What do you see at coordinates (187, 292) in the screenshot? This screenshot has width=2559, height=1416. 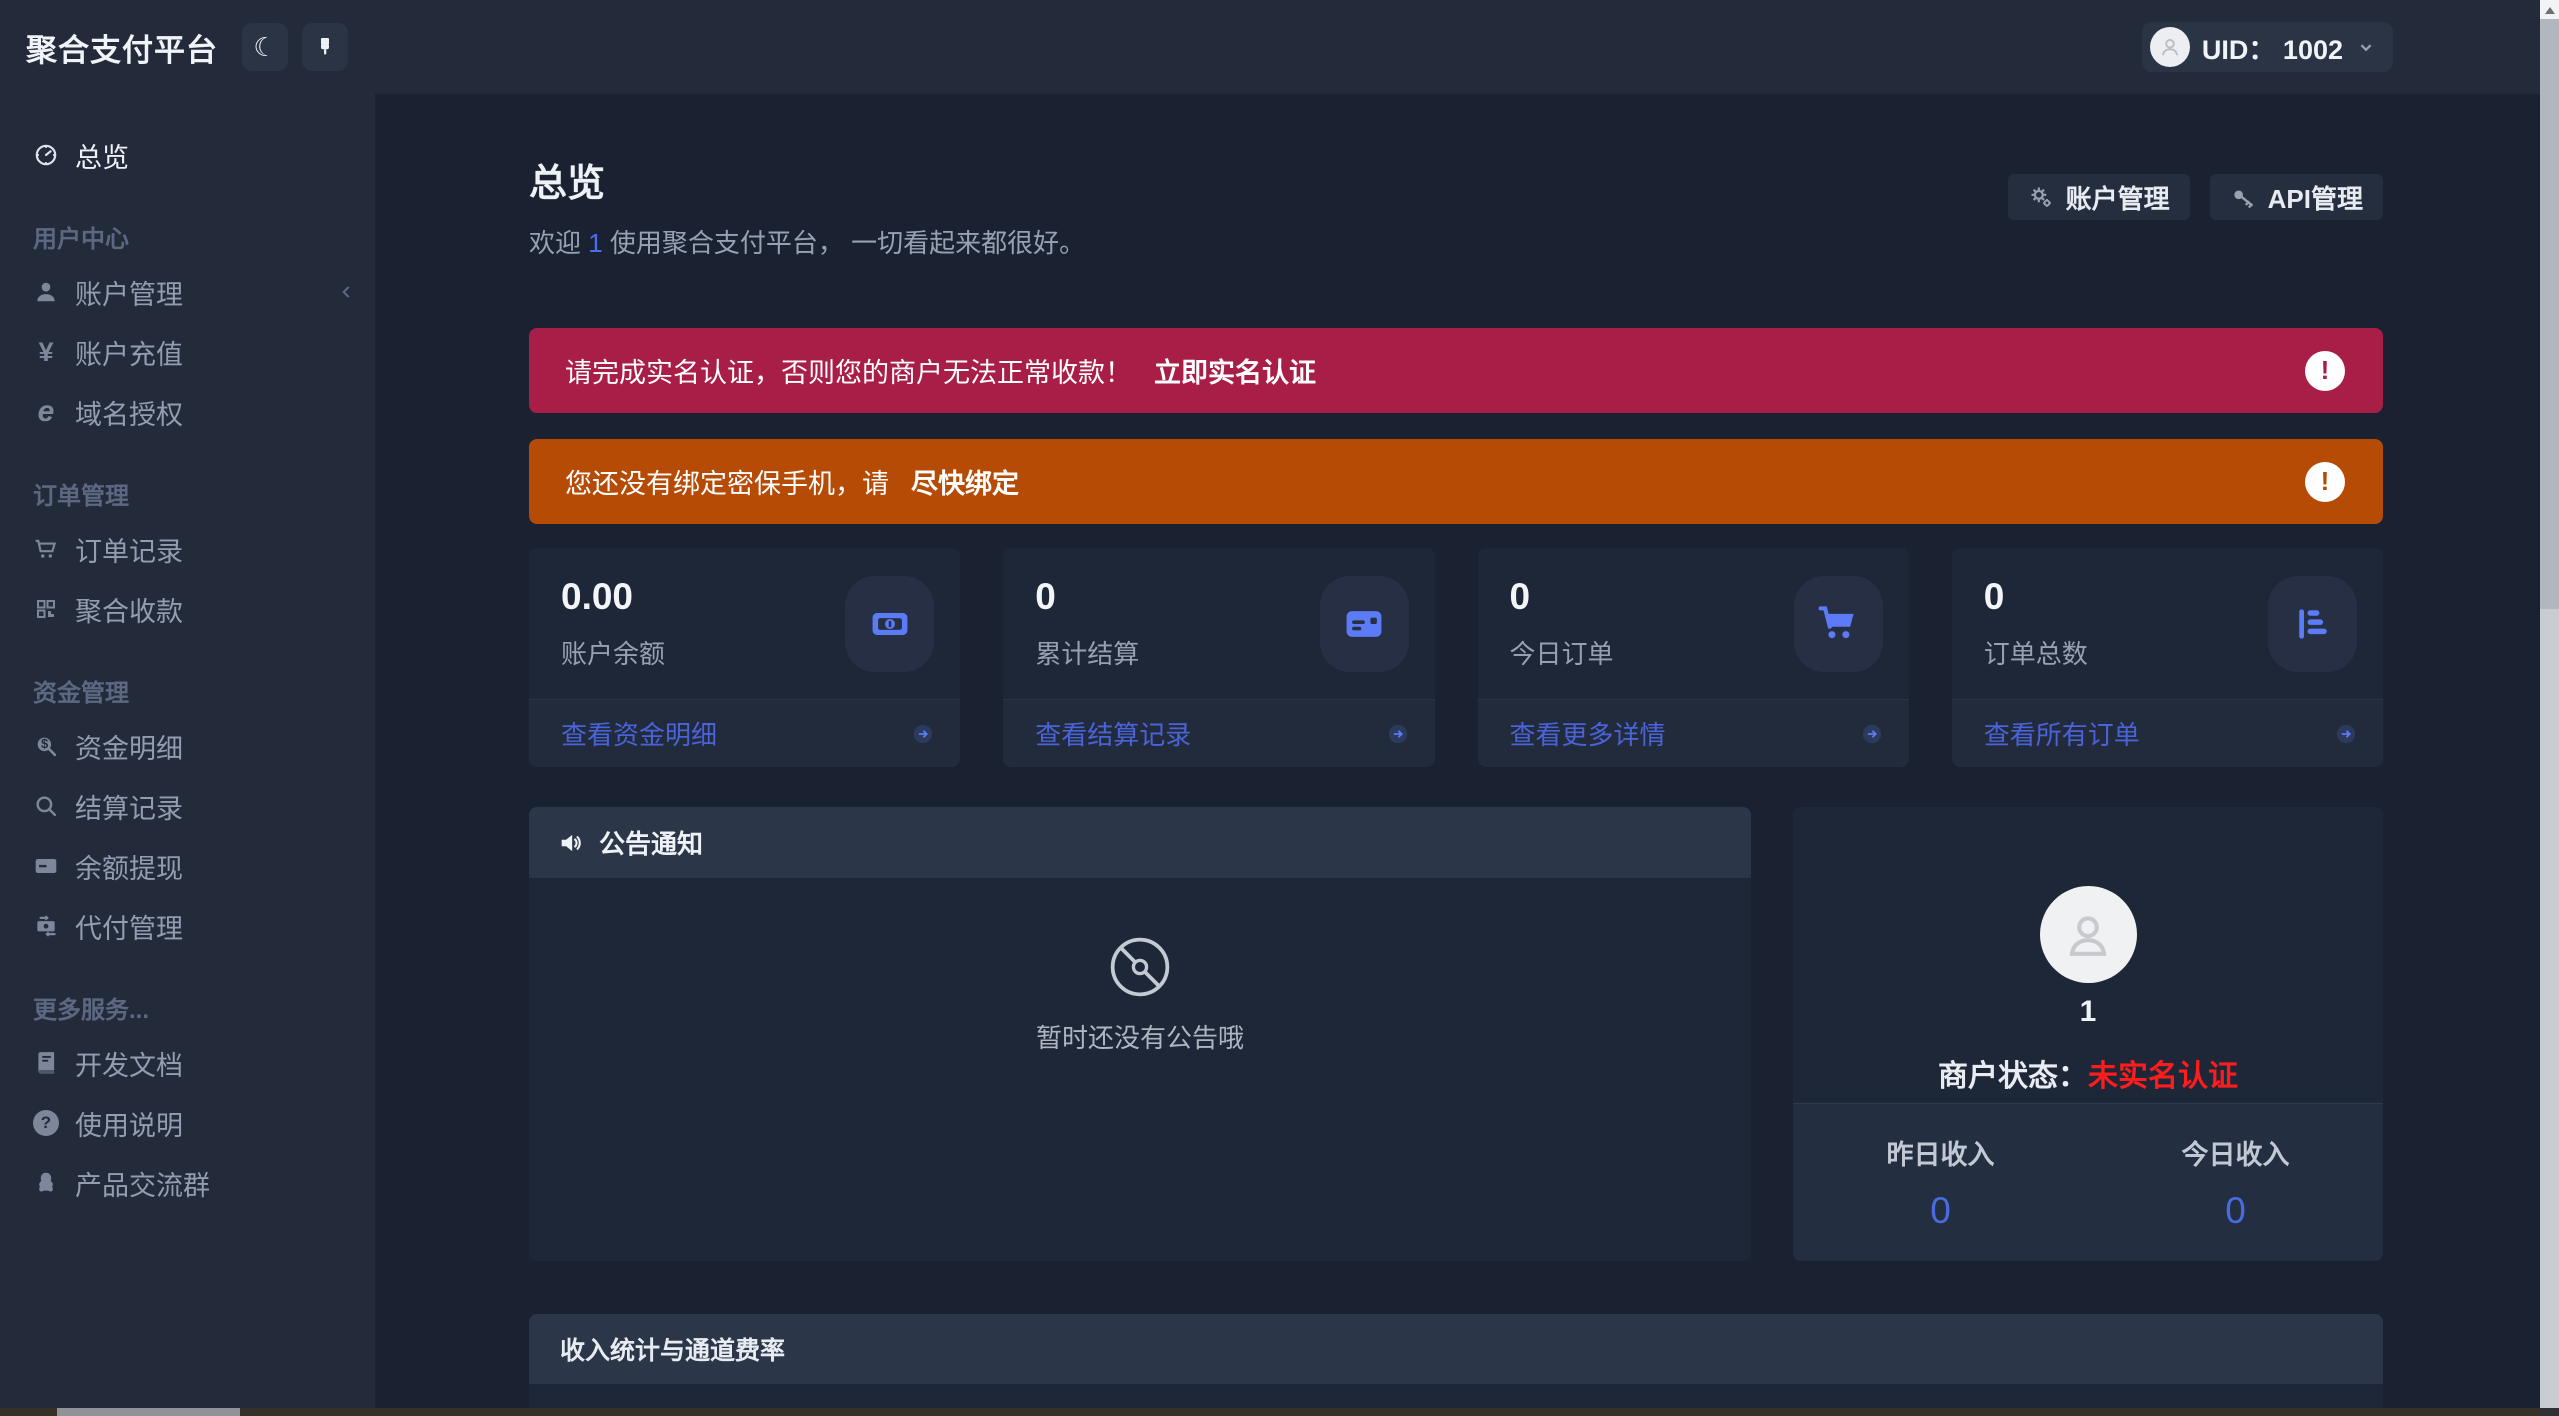 I see `sidebar-item-account-management: 账户管理` at bounding box center [187, 292].